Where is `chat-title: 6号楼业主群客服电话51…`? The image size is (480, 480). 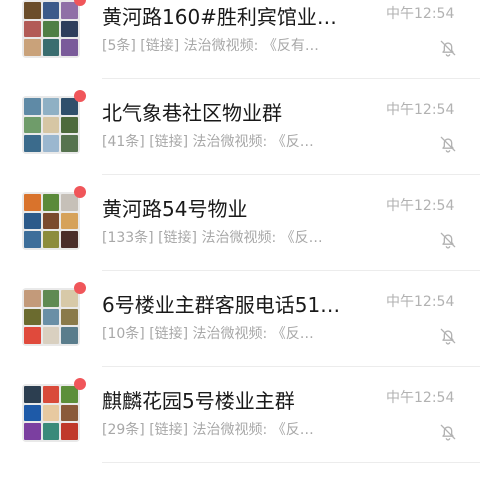
chat-title: 6号楼业主群客服电话51… is located at coordinates (221, 305).